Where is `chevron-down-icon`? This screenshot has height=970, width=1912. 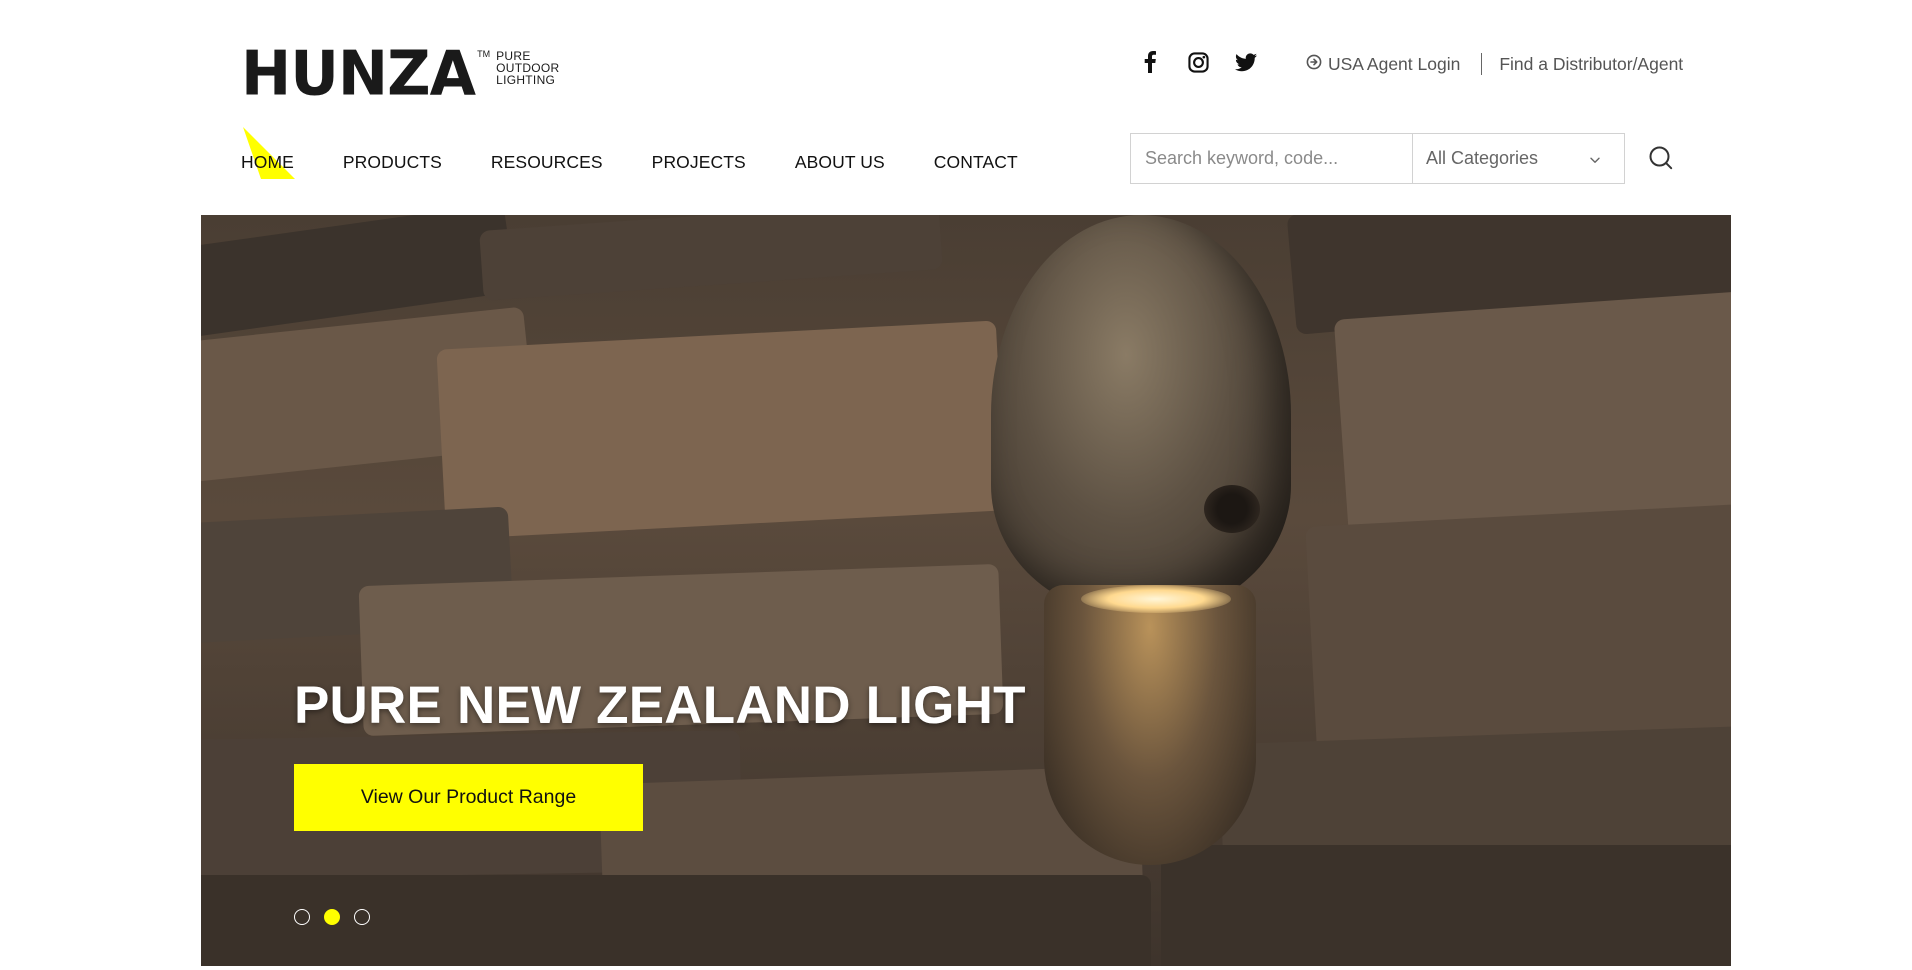
chevron-down-icon is located at coordinates (1595, 158).